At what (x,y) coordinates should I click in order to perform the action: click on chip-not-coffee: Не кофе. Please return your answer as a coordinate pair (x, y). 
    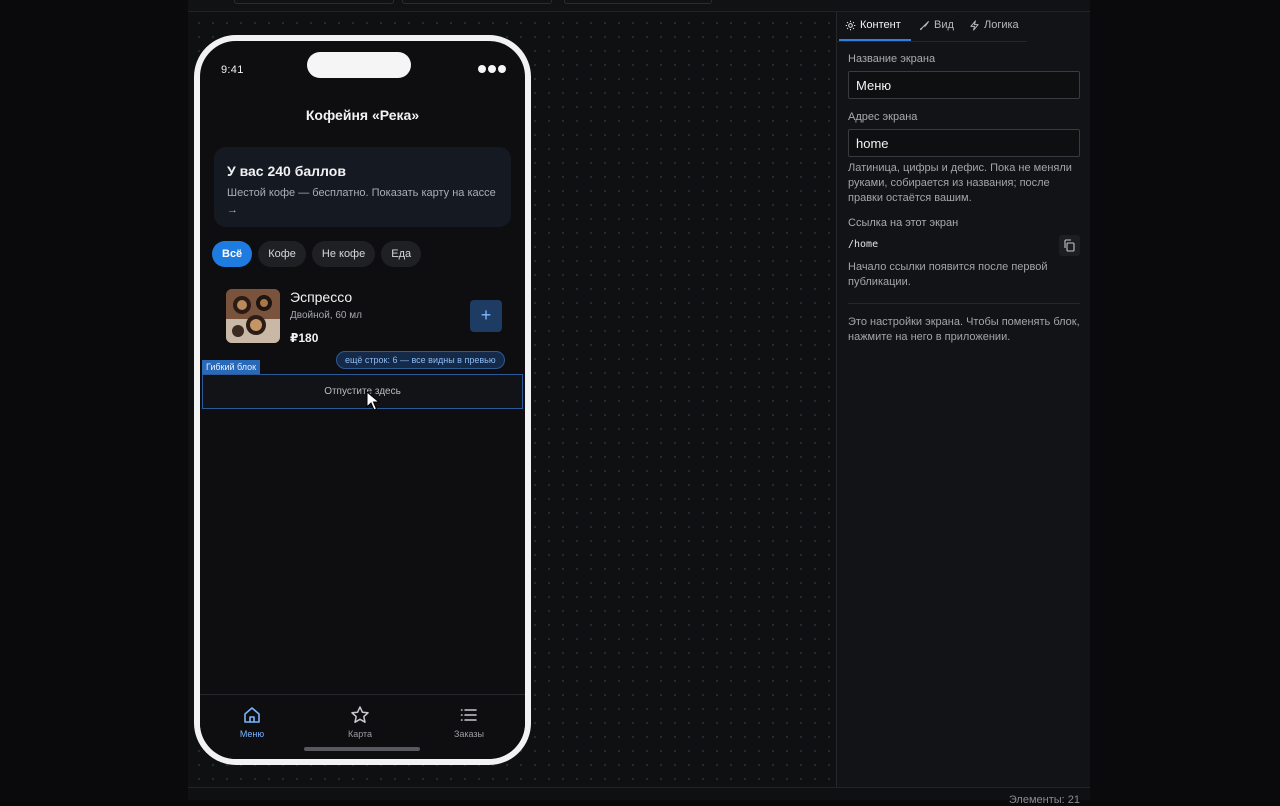
    Looking at the image, I should click on (343, 254).